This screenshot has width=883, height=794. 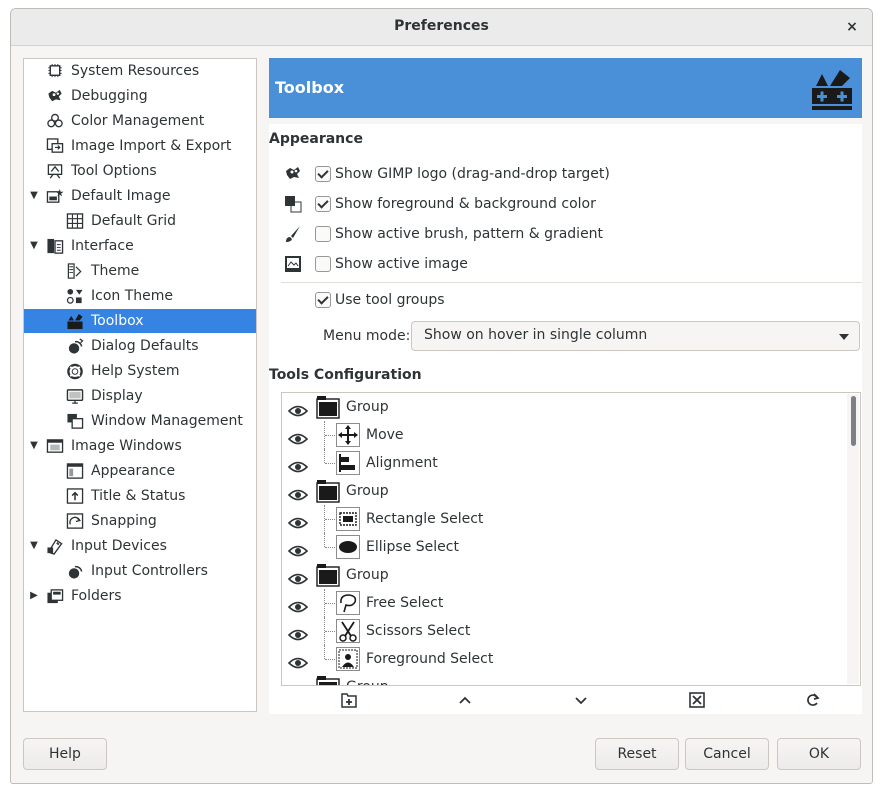 What do you see at coordinates (140, 121) in the screenshot?
I see `sidebar-item-color-management: Color Management` at bounding box center [140, 121].